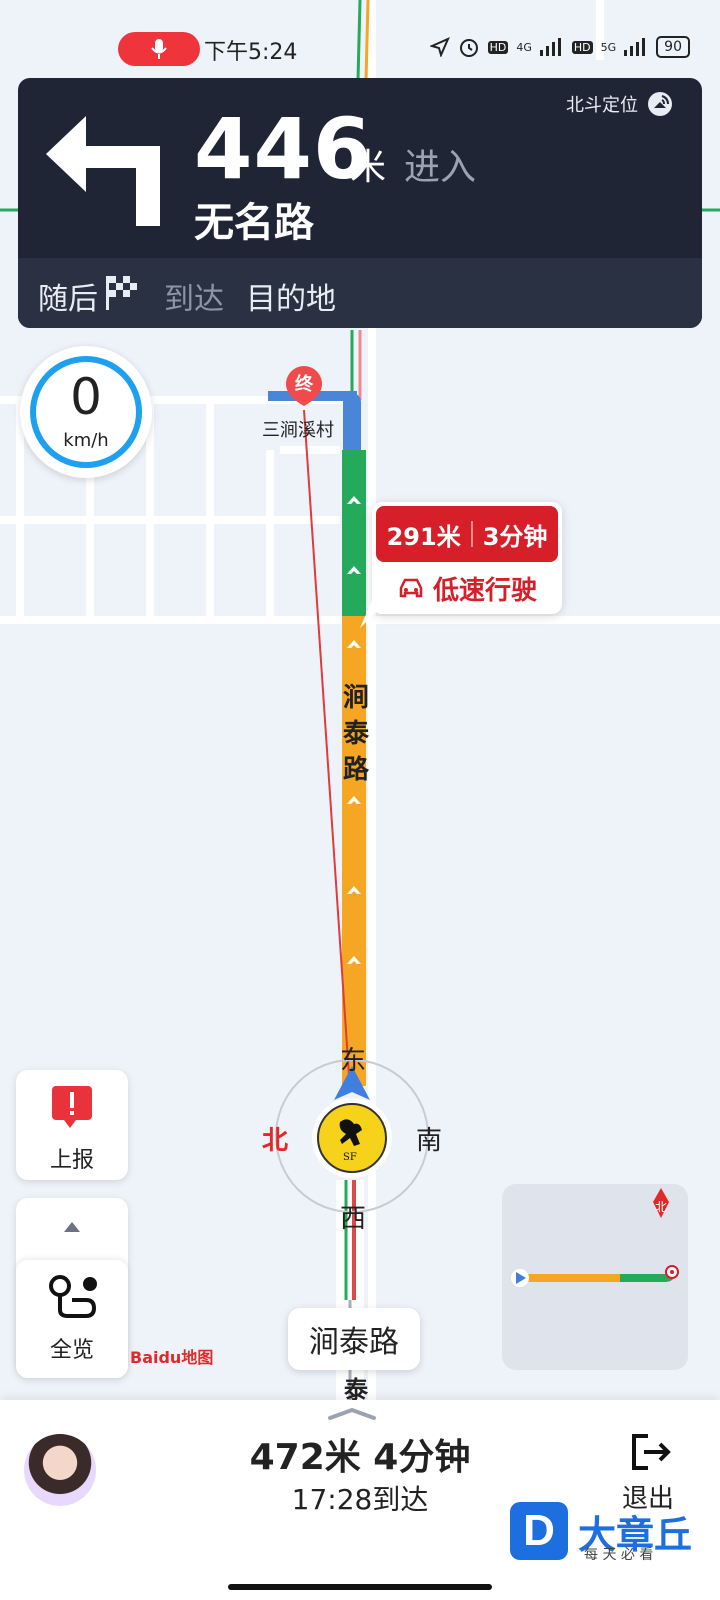  Describe the element at coordinates (254, 223) in the screenshot. I see `maneuver-road: 无名路` at that location.